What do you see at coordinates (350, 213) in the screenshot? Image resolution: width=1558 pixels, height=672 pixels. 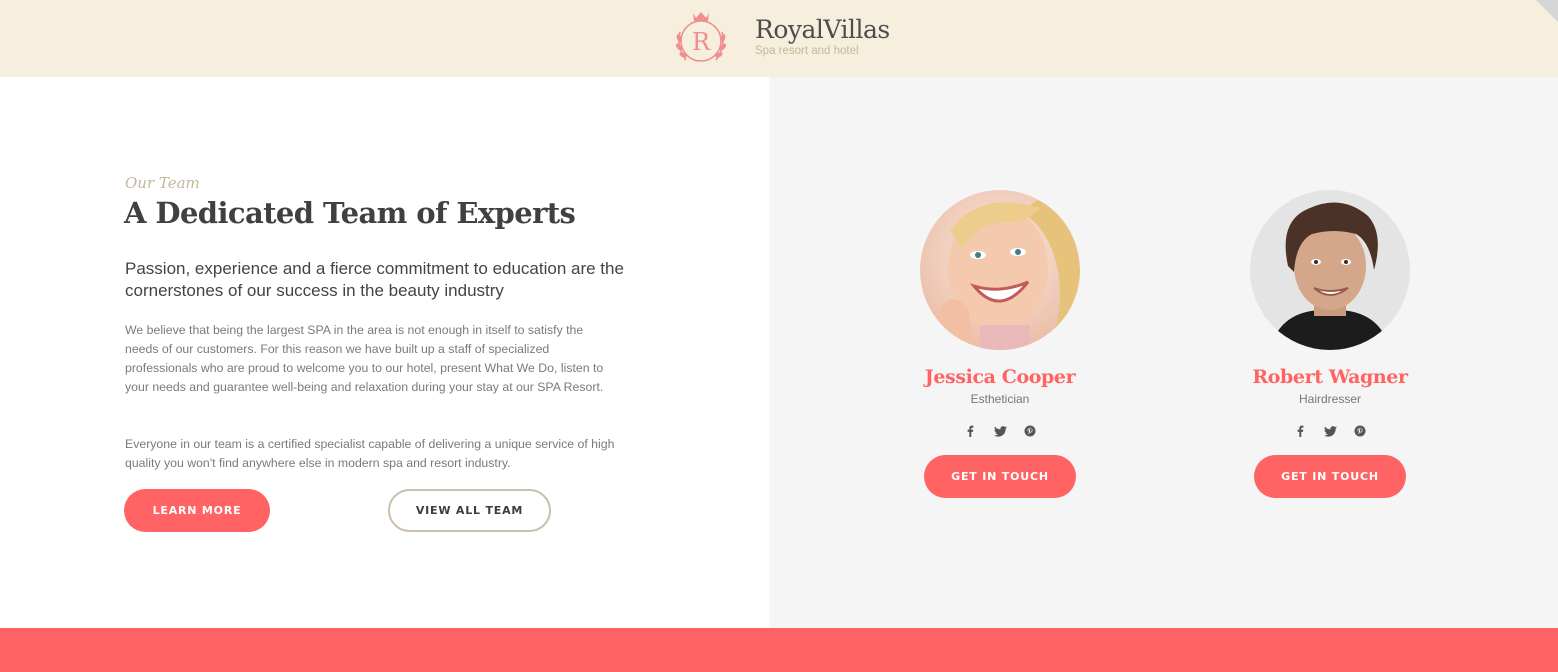 I see `section-title: A Dedicated Team of Experts` at bounding box center [350, 213].